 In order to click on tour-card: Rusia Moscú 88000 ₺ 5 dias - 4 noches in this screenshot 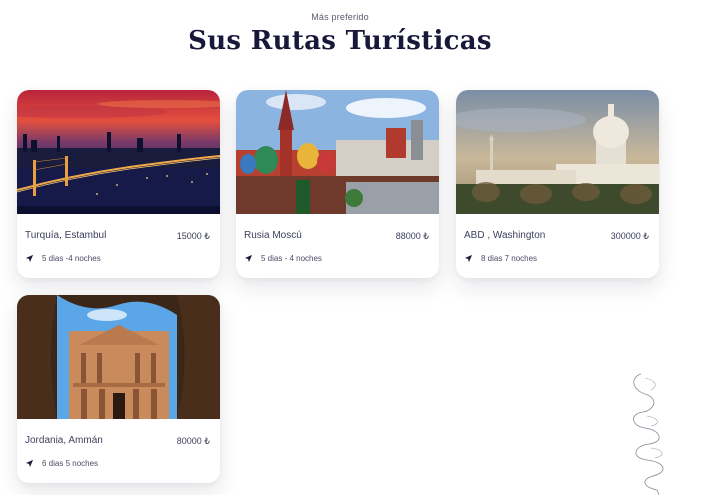, I will do `click(337, 184)`.